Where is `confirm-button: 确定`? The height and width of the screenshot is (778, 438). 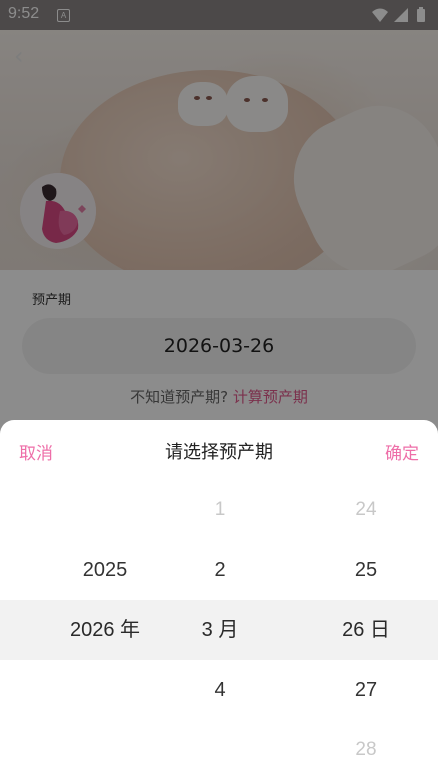 confirm-button: 确定 is located at coordinates (402, 451).